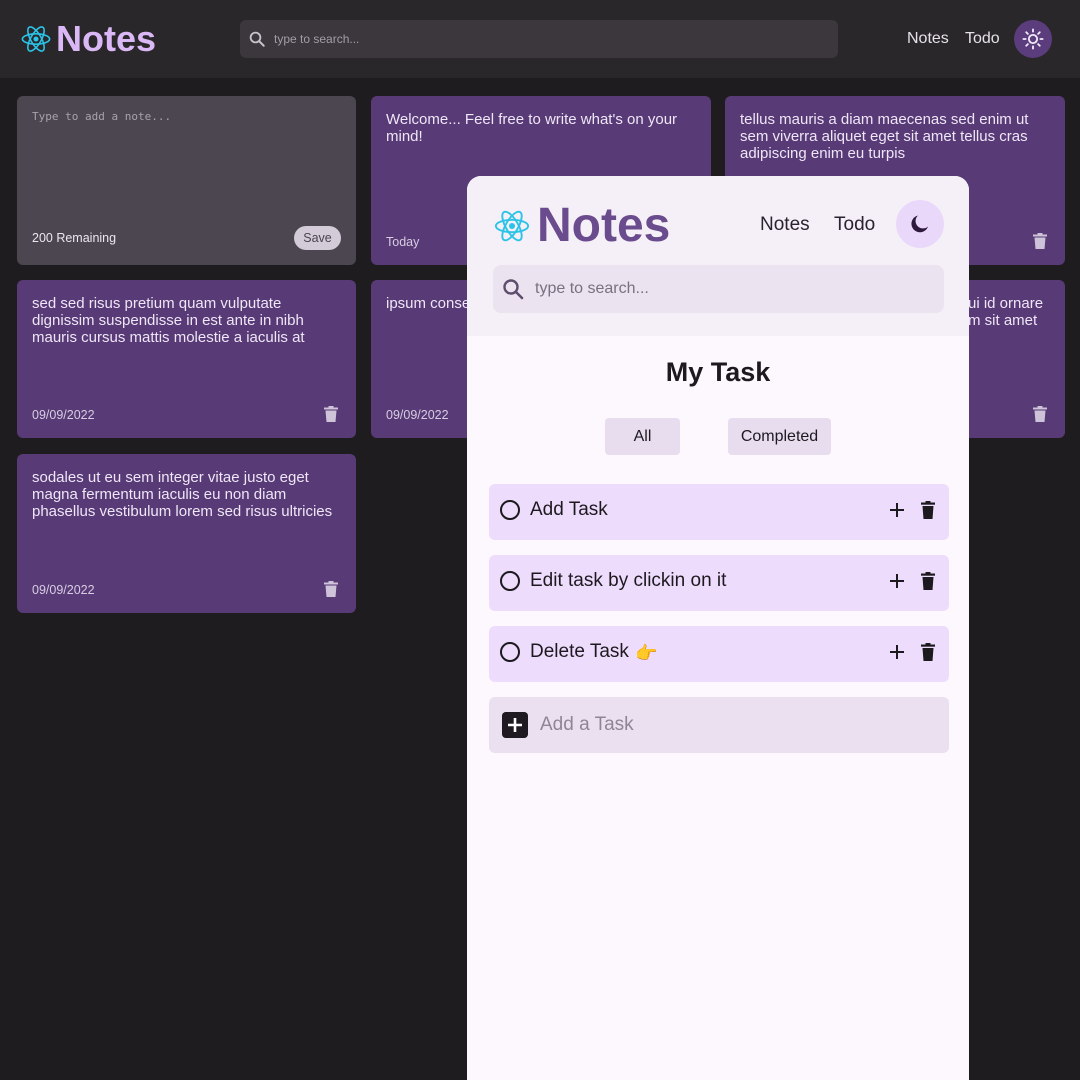 This screenshot has width=1080, height=1080. What do you see at coordinates (515, 725) in the screenshot?
I see `add-square-icon` at bounding box center [515, 725].